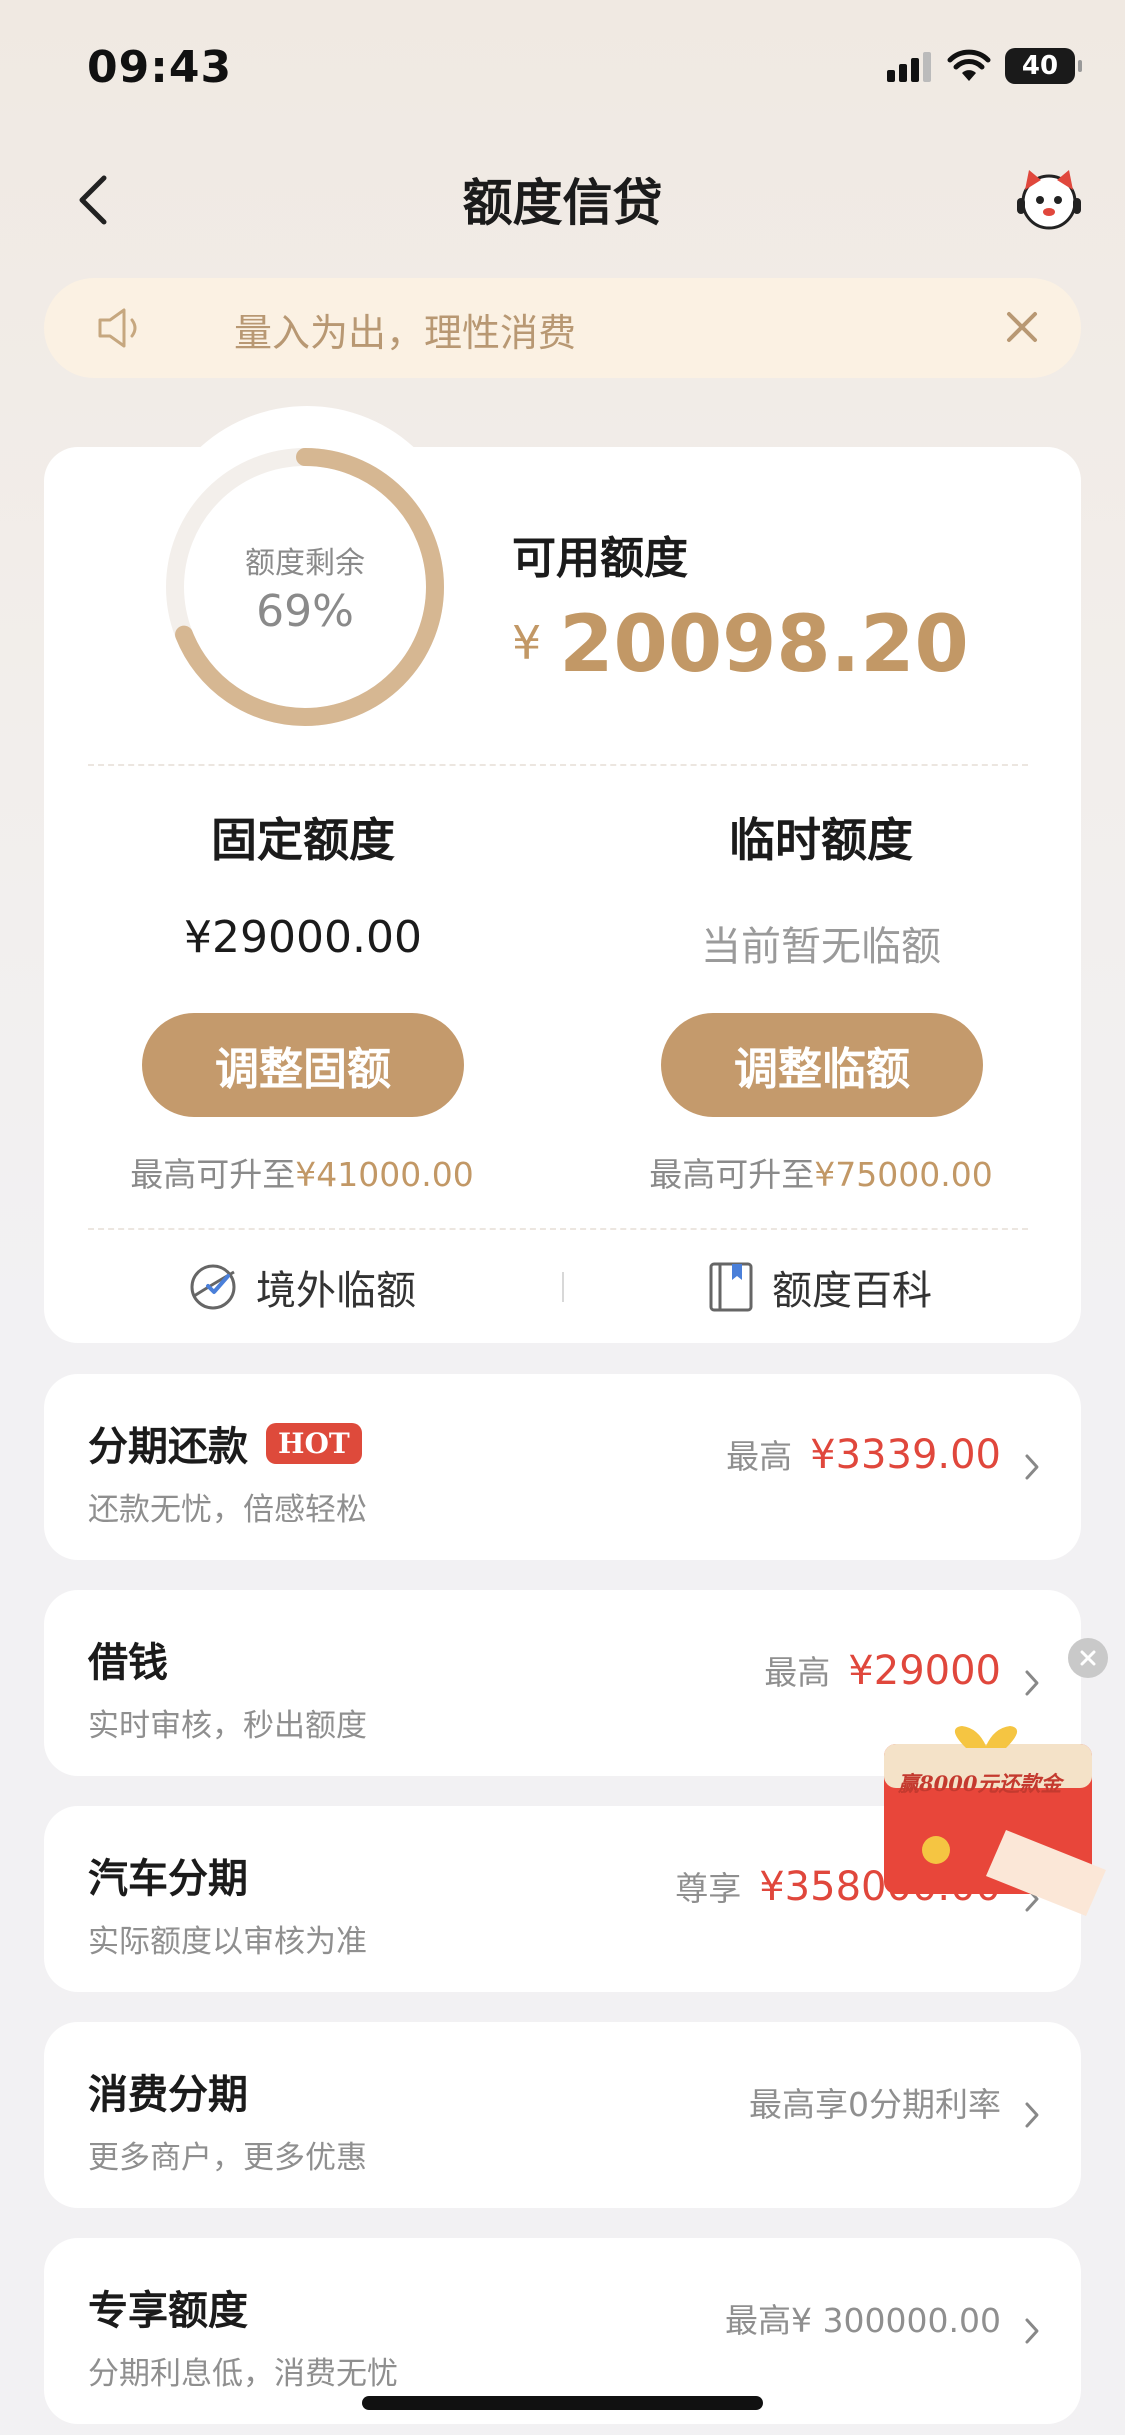 The image size is (1125, 2435). Describe the element at coordinates (227, 2158) in the screenshot. I see `row-subtitle: 更多商户，更多优惠` at that location.